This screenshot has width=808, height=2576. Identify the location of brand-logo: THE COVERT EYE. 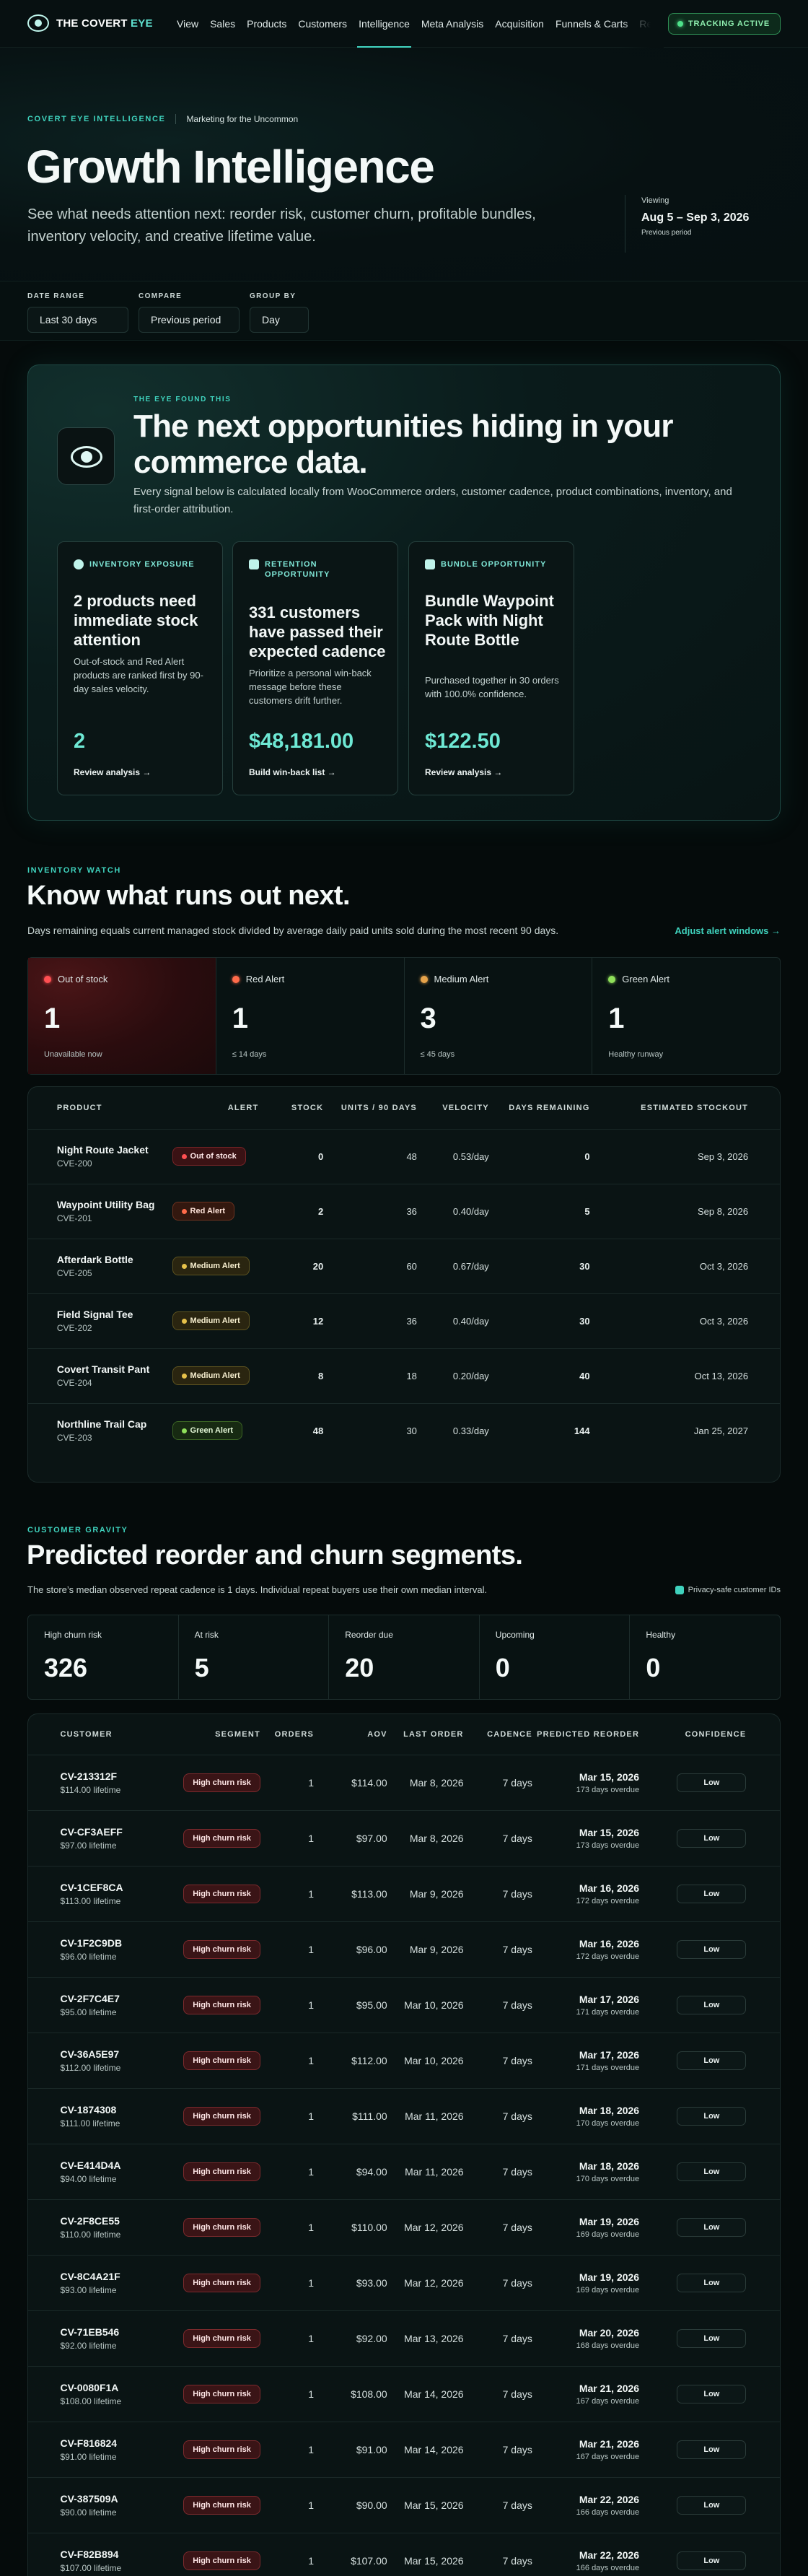
(90, 23).